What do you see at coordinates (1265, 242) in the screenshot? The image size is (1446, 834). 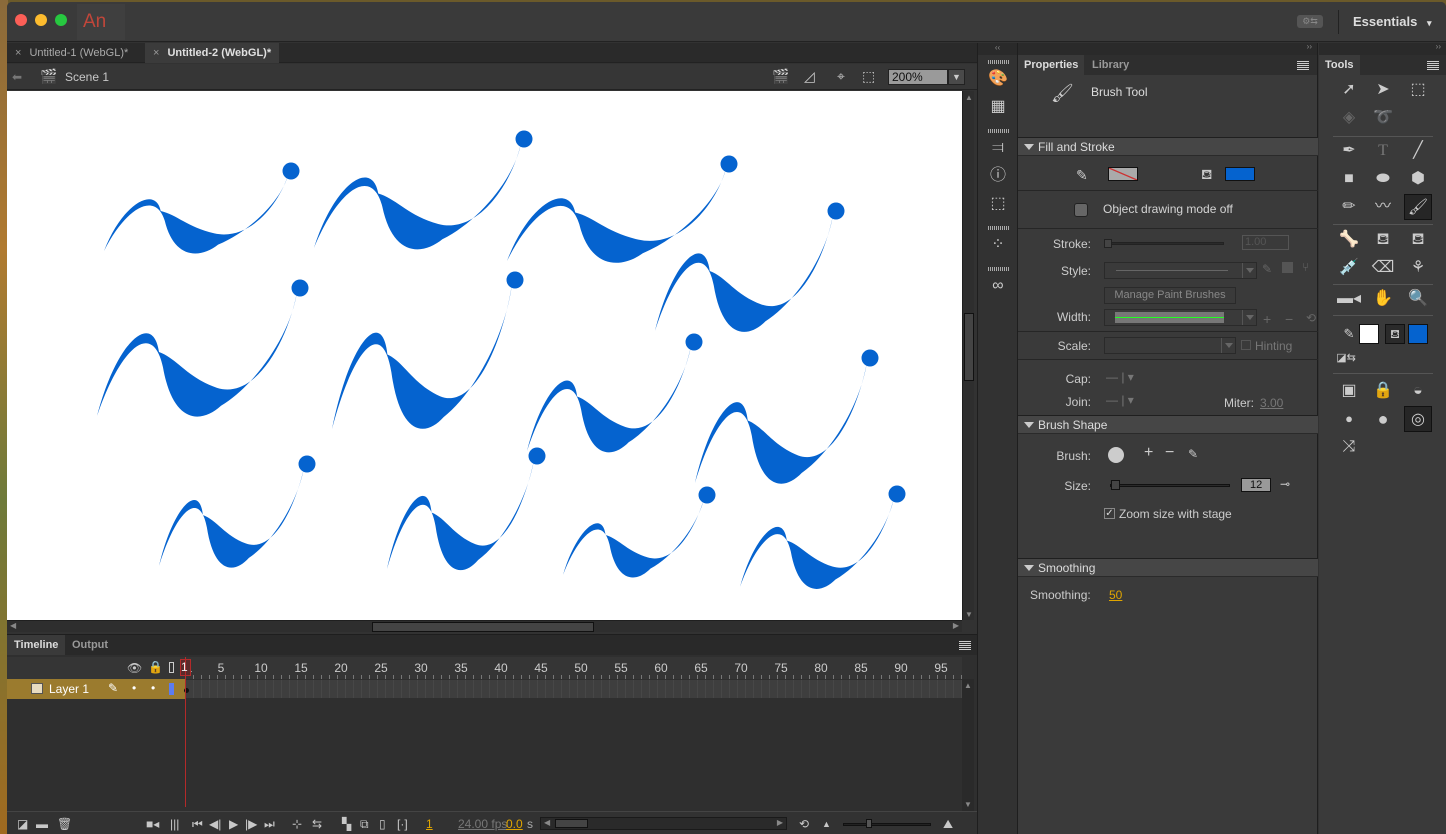 I see `stroke-value-input: 1.00` at bounding box center [1265, 242].